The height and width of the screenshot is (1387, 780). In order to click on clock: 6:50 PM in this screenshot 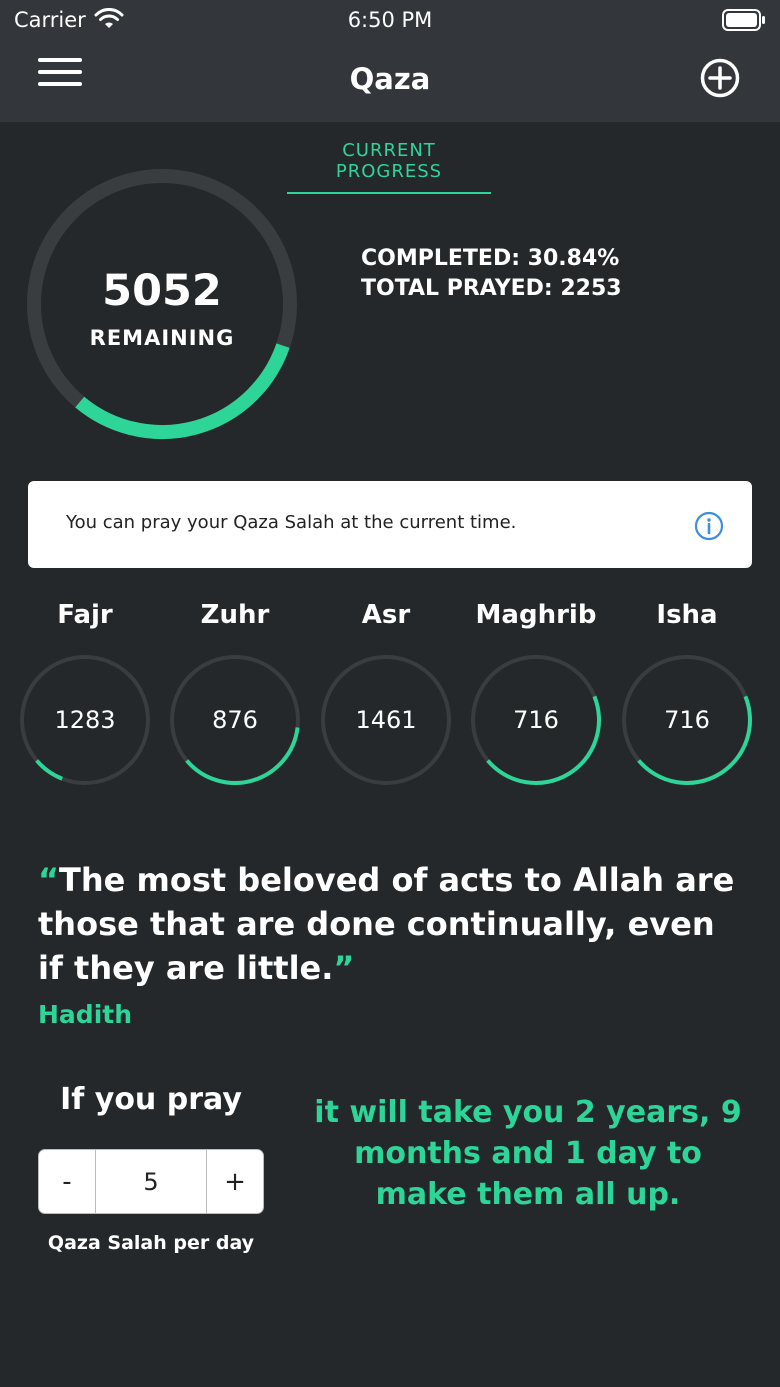, I will do `click(390, 20)`.